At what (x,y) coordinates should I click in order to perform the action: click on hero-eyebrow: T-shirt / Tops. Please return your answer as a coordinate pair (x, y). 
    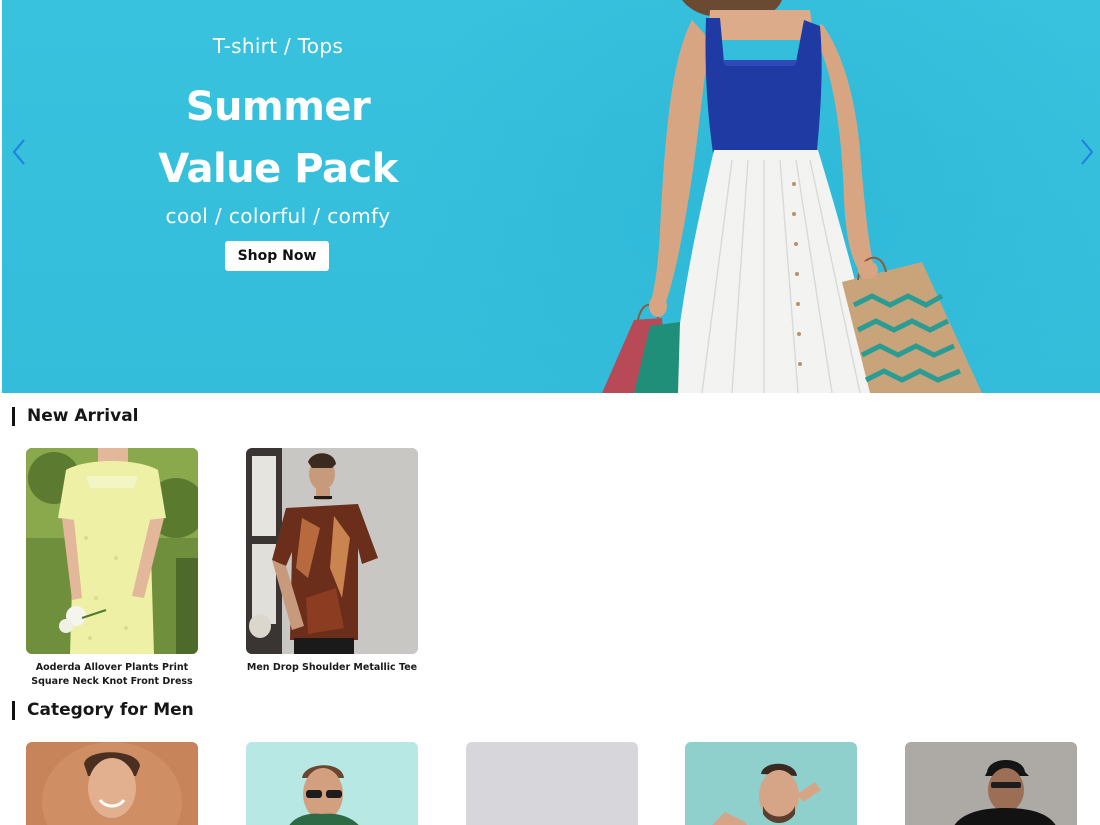
    Looking at the image, I should click on (278, 46).